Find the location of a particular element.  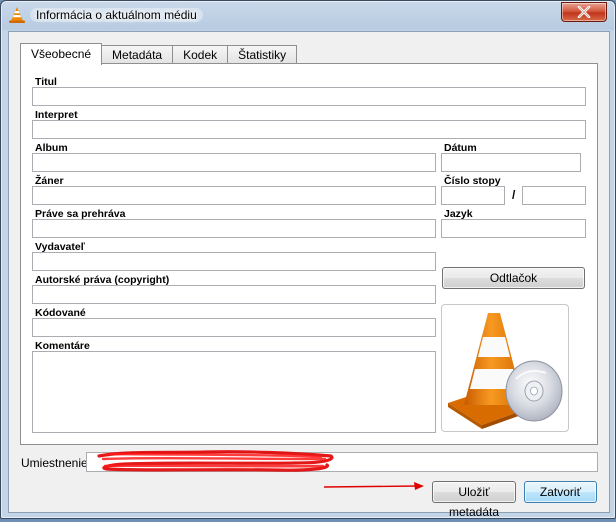

print-button: Odtlačok is located at coordinates (513, 278).